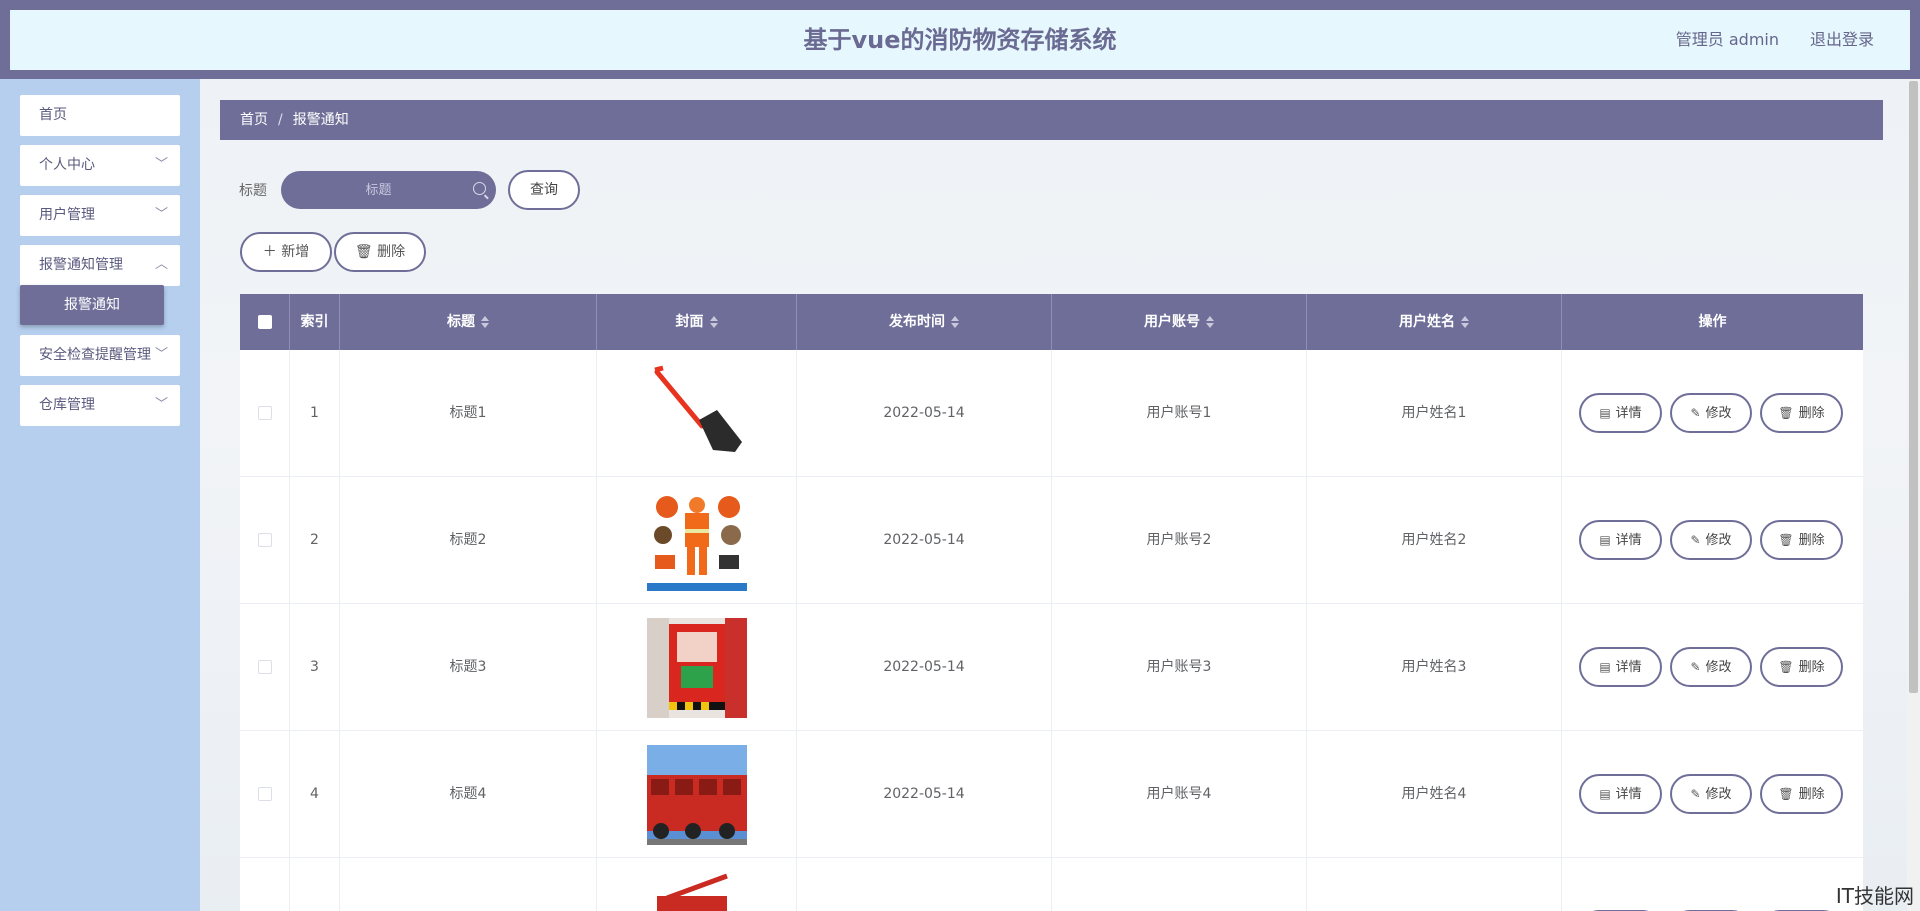  I want to click on column-header-name: 用户姓名, so click(1434, 322).